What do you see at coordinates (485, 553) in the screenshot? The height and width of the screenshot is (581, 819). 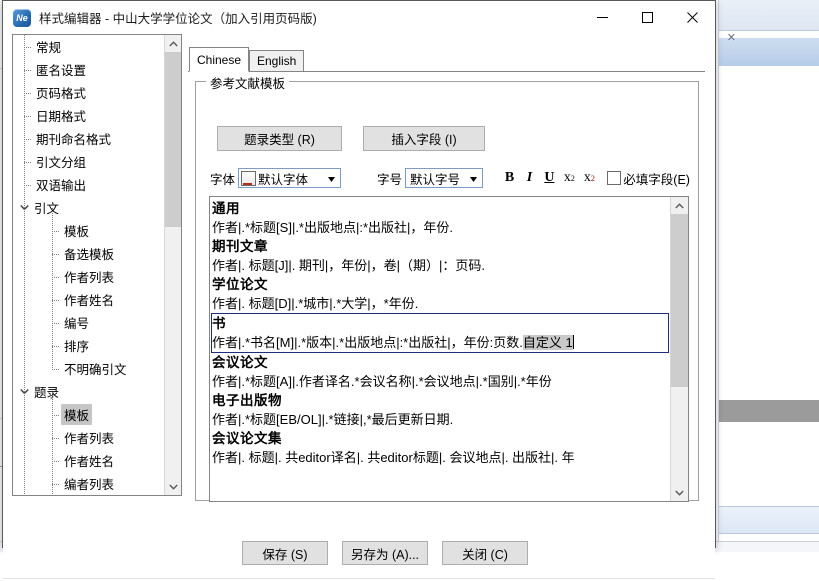 I see `close-dialog-button: 关闭 (C)` at bounding box center [485, 553].